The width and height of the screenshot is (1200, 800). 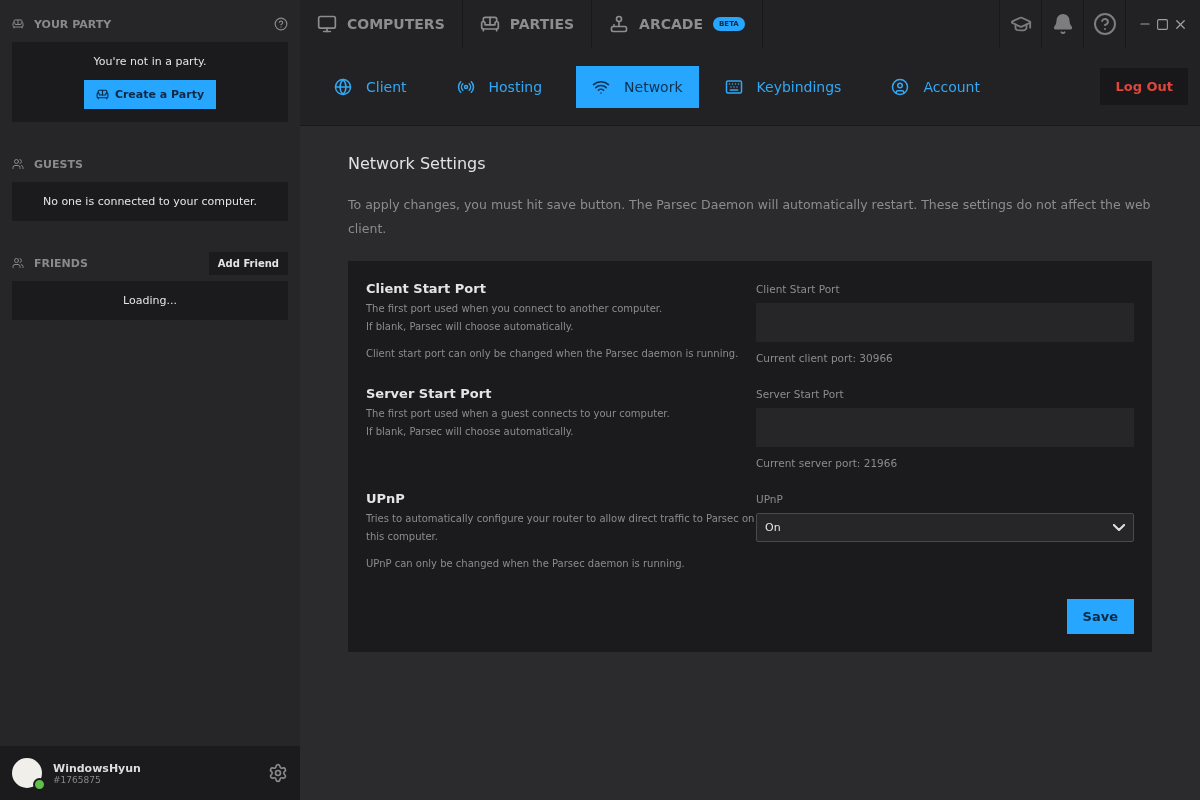 I want to click on log-out-button: Log Out, so click(x=1144, y=86).